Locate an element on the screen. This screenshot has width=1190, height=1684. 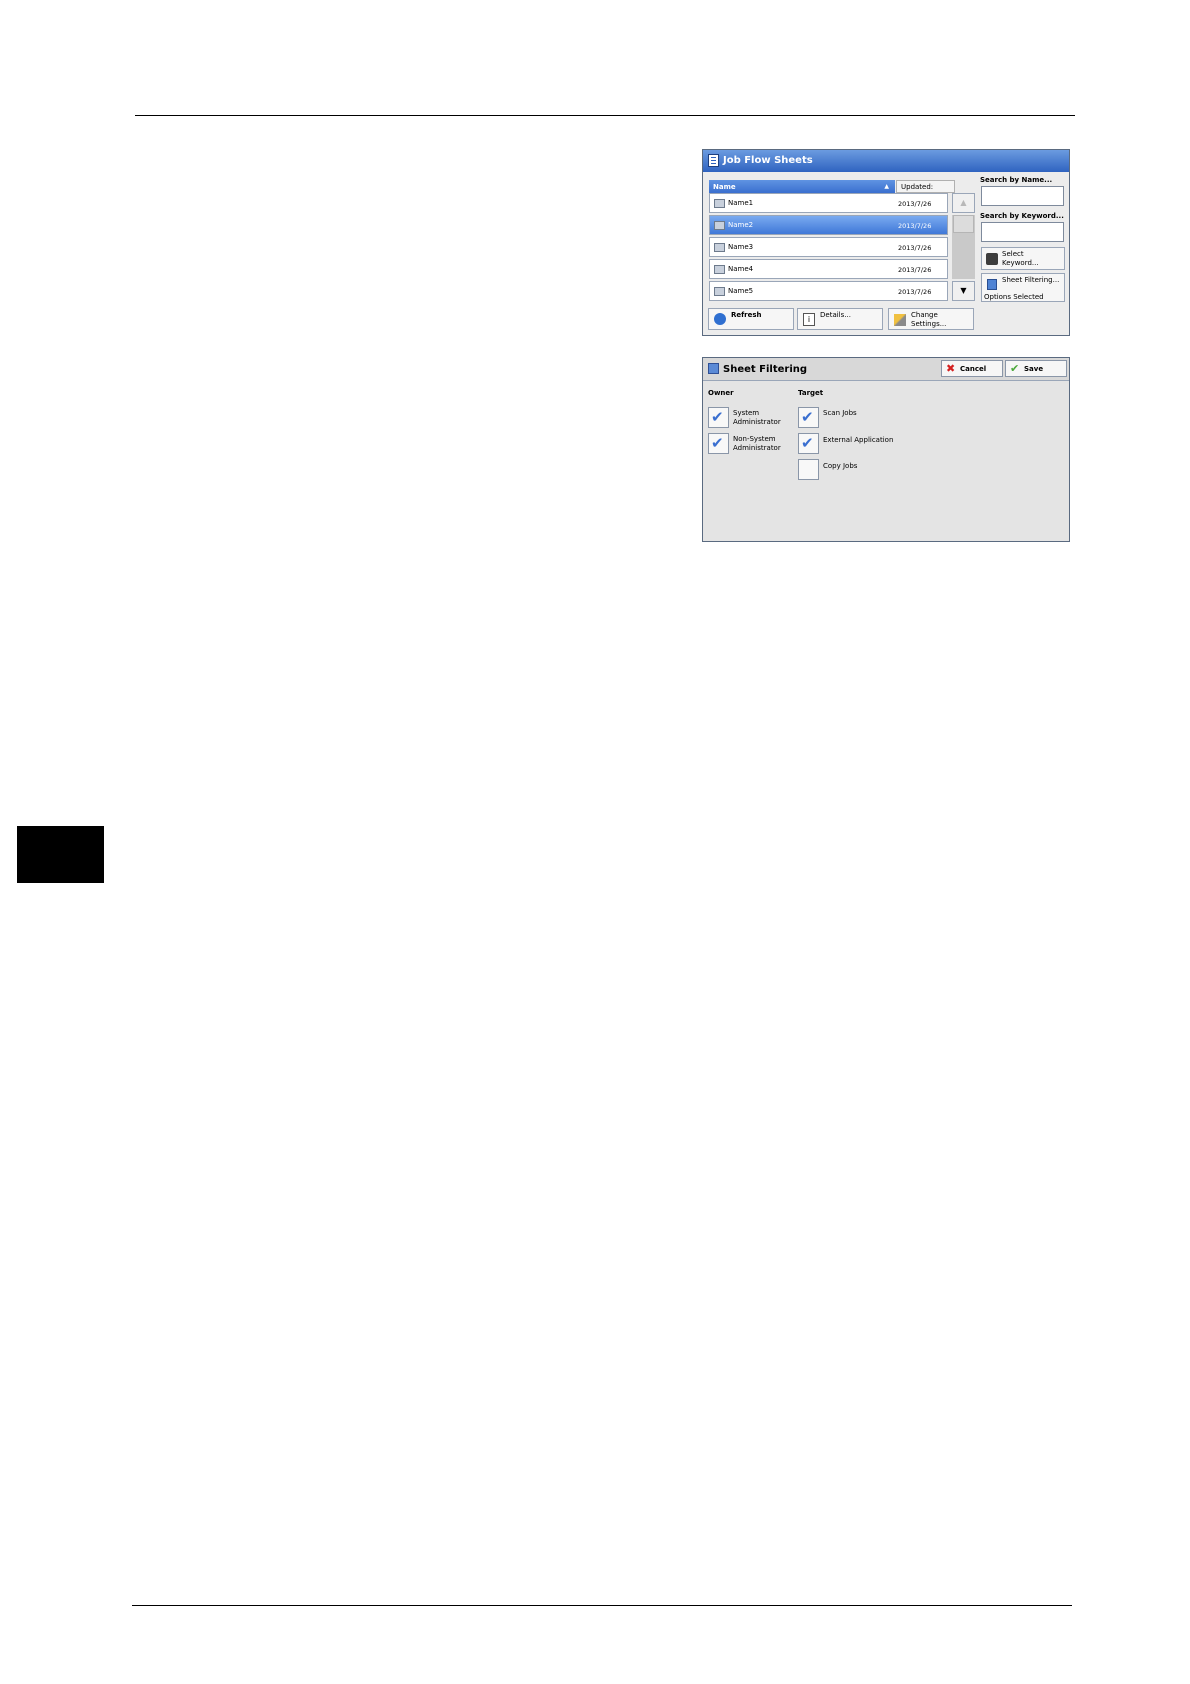
title-bar: Sheet Filtering ✖ Cancel ✔ Save is located at coordinates (886, 369).